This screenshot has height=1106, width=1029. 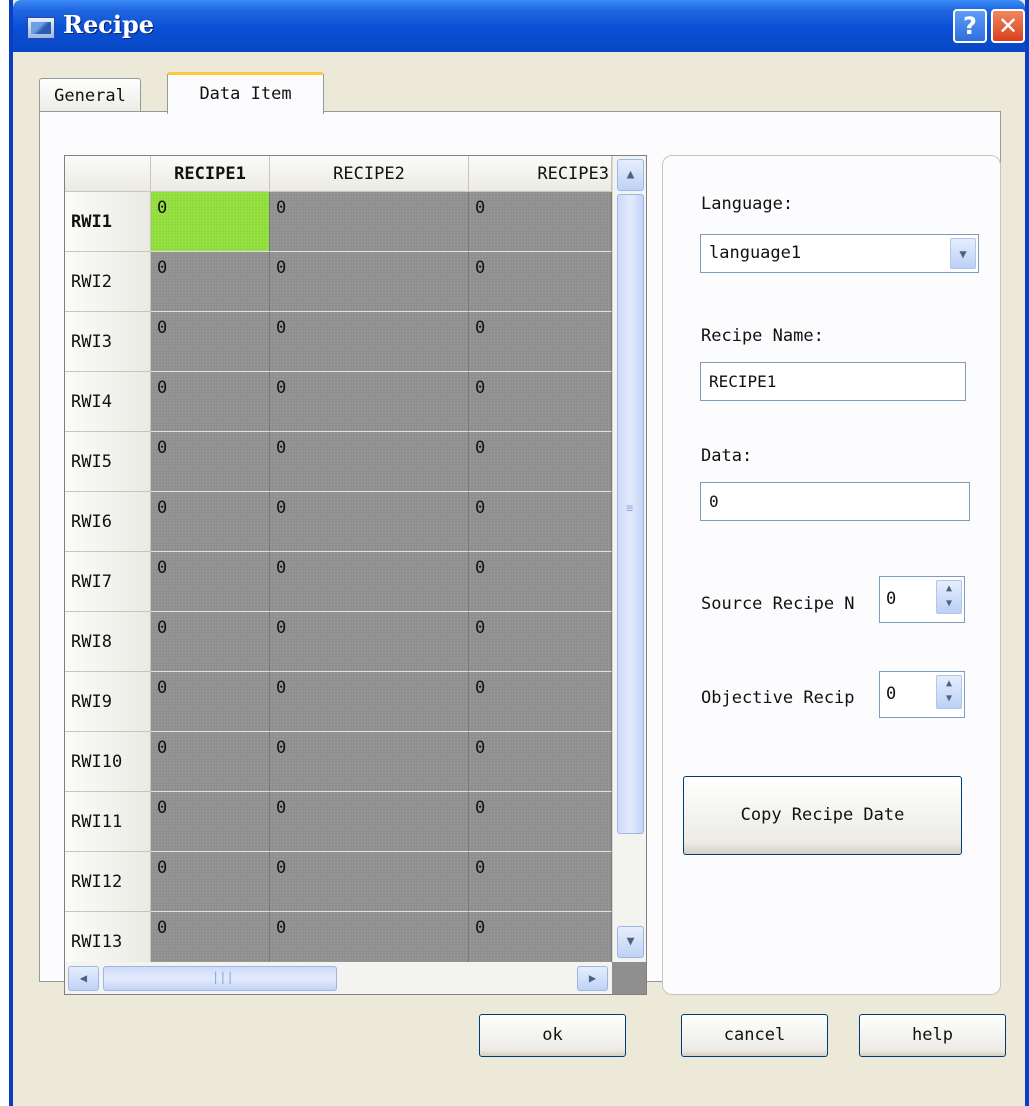 What do you see at coordinates (778, 604) in the screenshot?
I see `source-recipe-label: Source Recipe N` at bounding box center [778, 604].